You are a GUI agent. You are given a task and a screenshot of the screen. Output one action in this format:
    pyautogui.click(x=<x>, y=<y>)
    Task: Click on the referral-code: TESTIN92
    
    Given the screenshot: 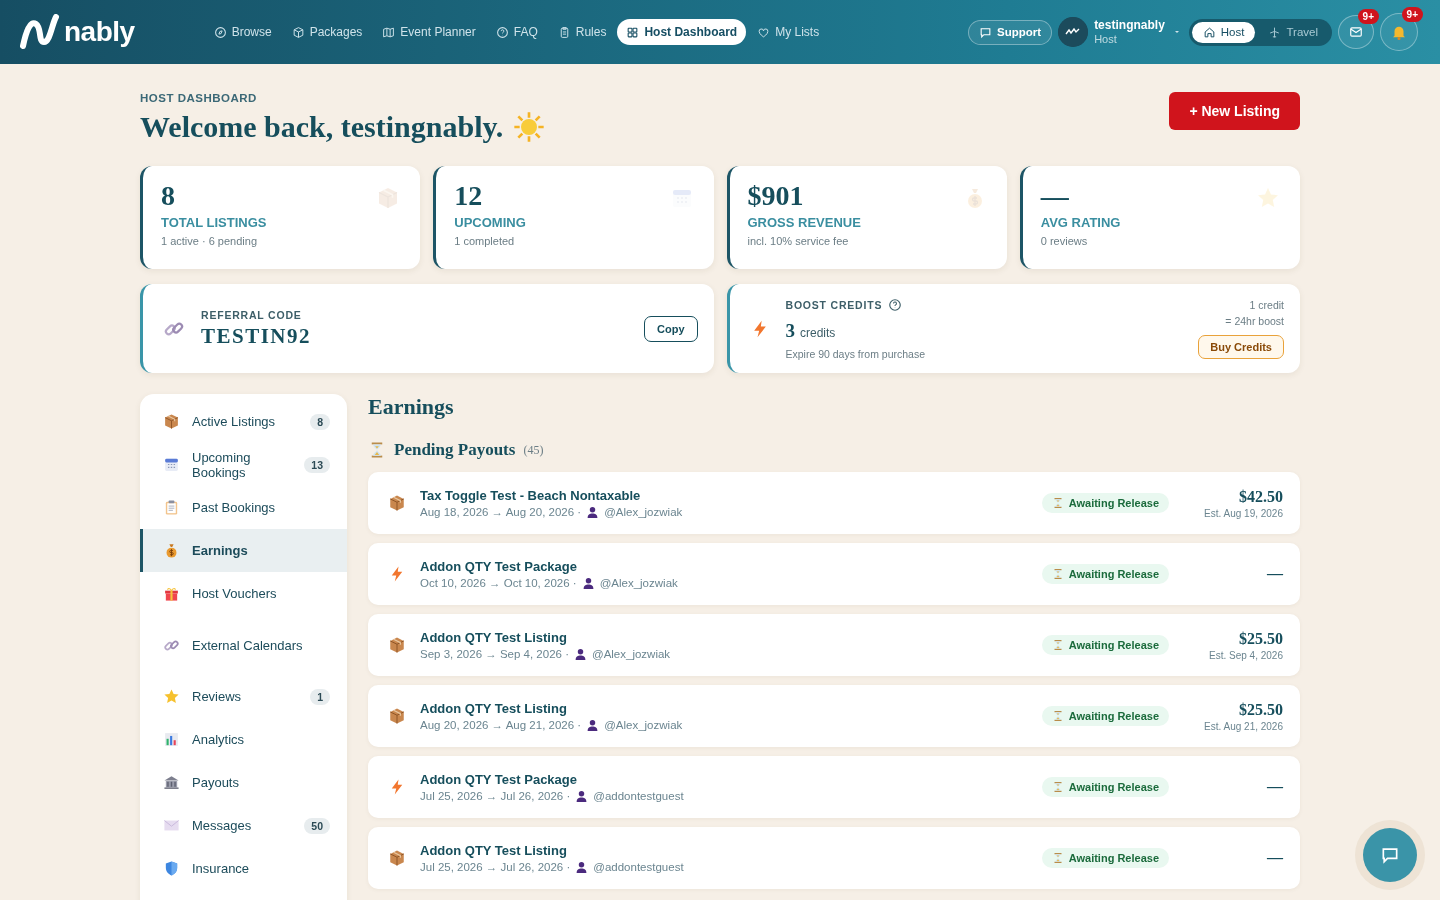 What is the action you would take?
    pyautogui.click(x=256, y=336)
    